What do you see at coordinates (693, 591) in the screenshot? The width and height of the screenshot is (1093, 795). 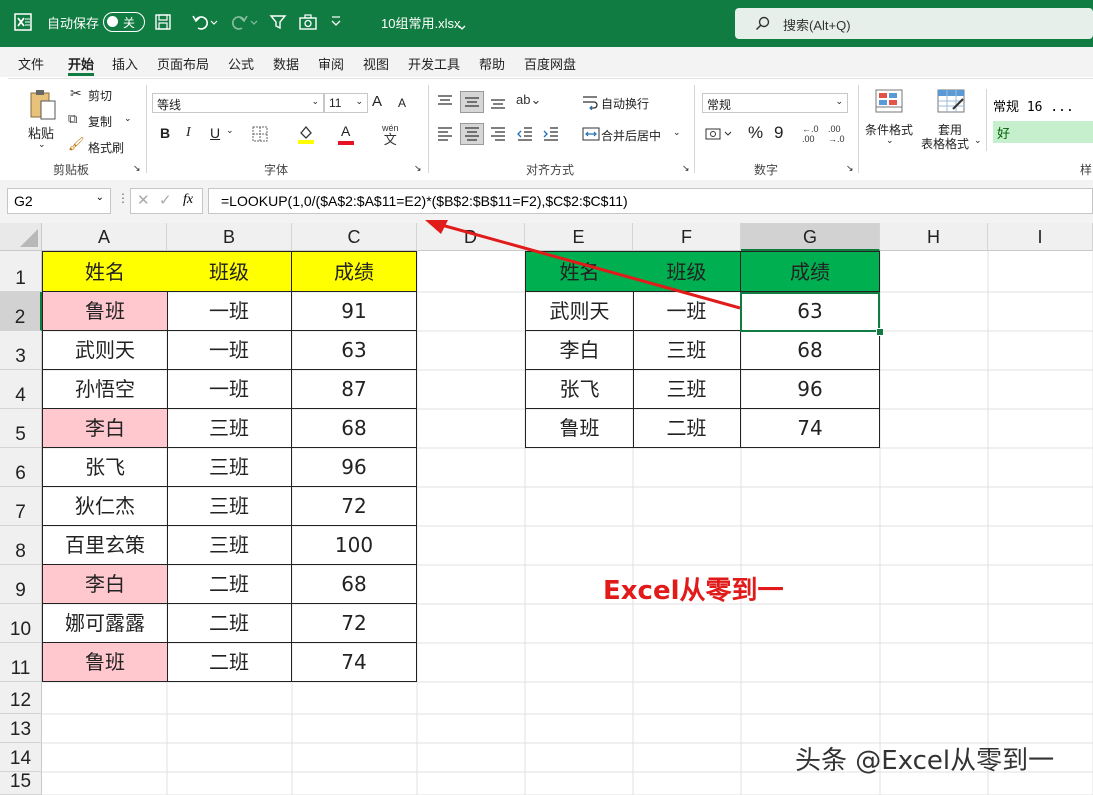 I see `annotation-text: Excel从零到一` at bounding box center [693, 591].